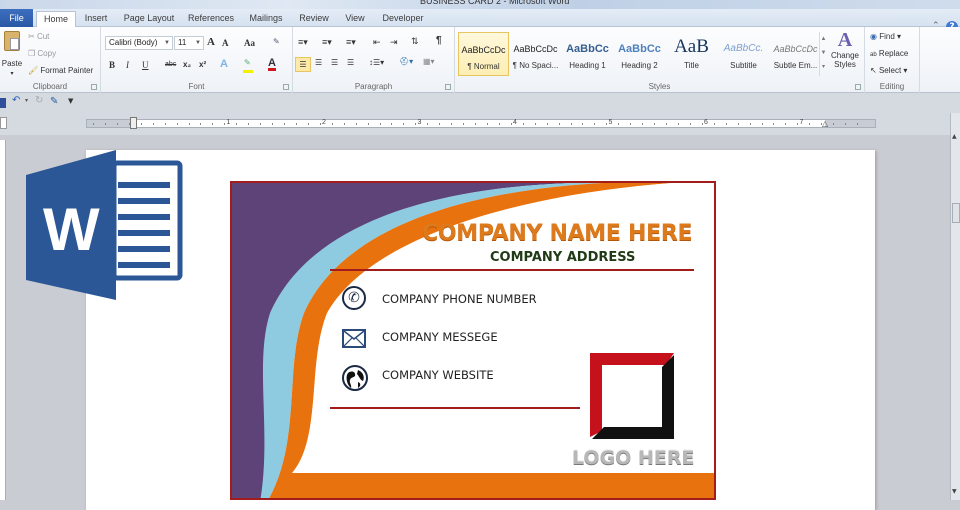 This screenshot has width=960, height=510. I want to click on select-button: ↖ Select ▾, so click(888, 71).